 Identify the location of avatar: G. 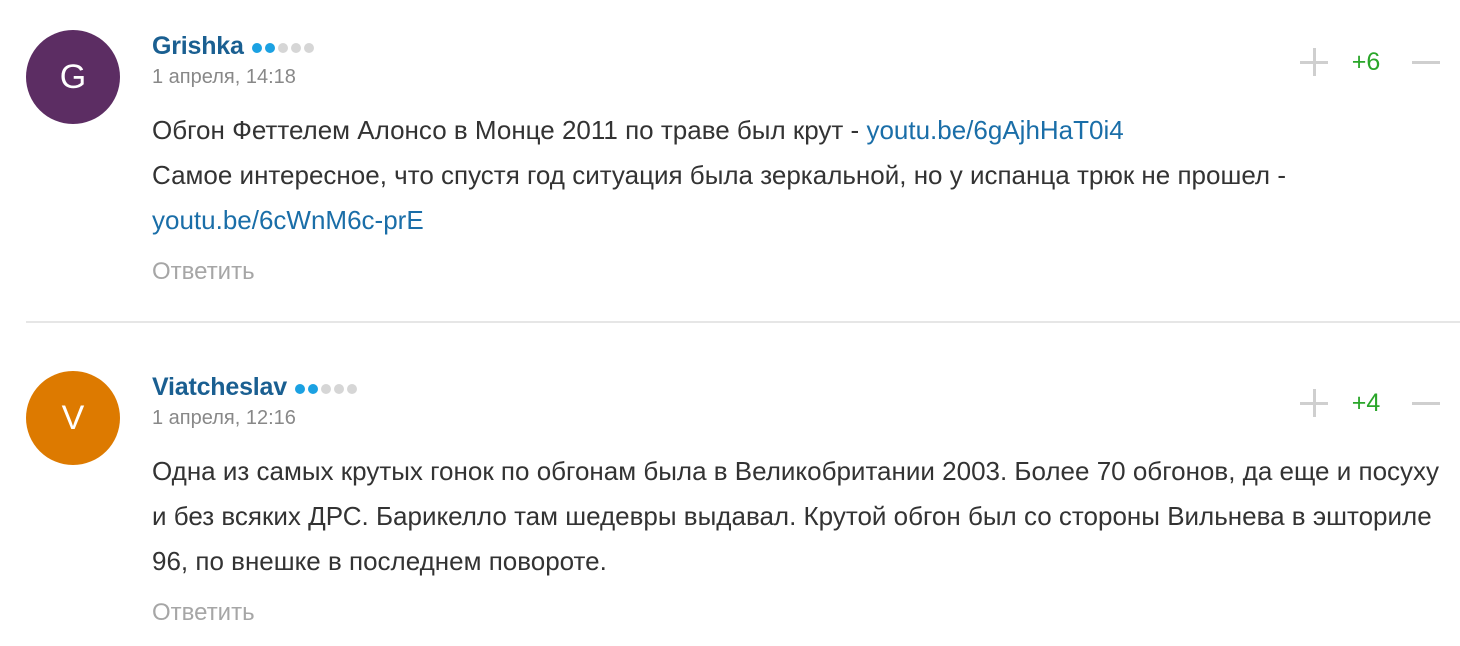
(73, 77).